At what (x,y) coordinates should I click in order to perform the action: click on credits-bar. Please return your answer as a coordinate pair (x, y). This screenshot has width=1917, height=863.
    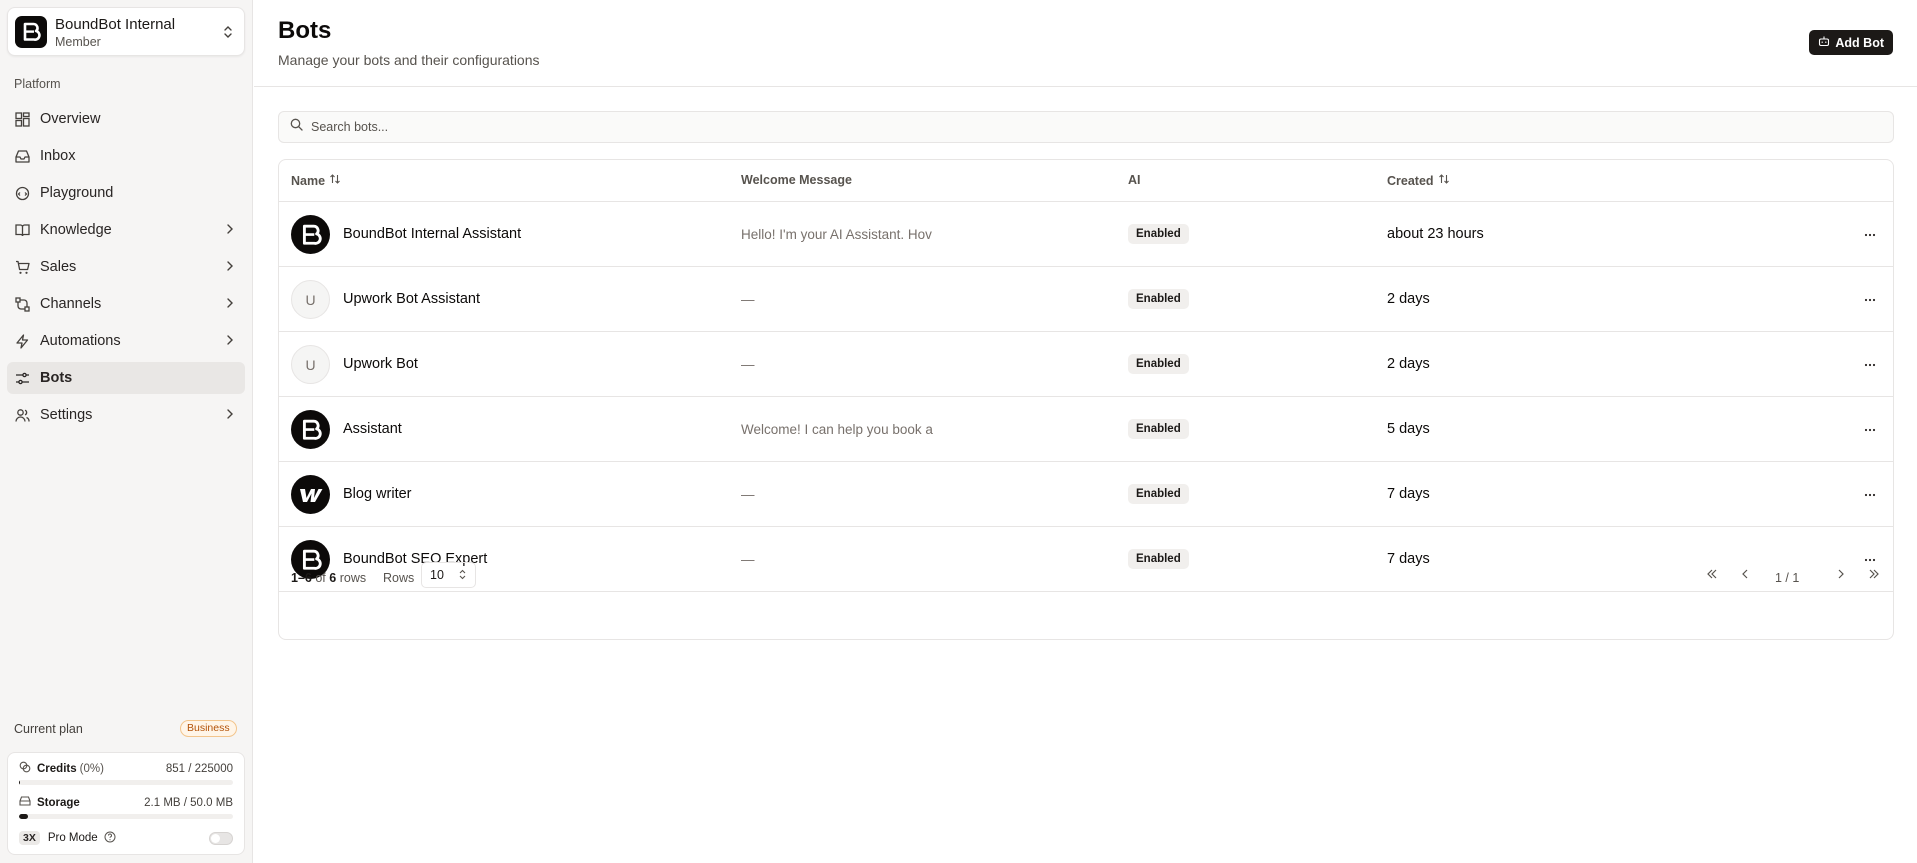
    Looking at the image, I should click on (126, 782).